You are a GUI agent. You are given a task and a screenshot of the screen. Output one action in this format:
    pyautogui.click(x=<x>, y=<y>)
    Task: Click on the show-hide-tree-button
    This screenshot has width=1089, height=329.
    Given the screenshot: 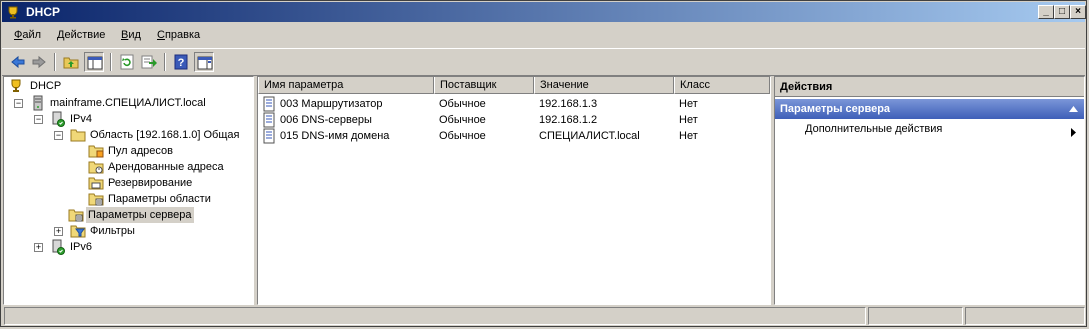 What is the action you would take?
    pyautogui.click(x=94, y=62)
    